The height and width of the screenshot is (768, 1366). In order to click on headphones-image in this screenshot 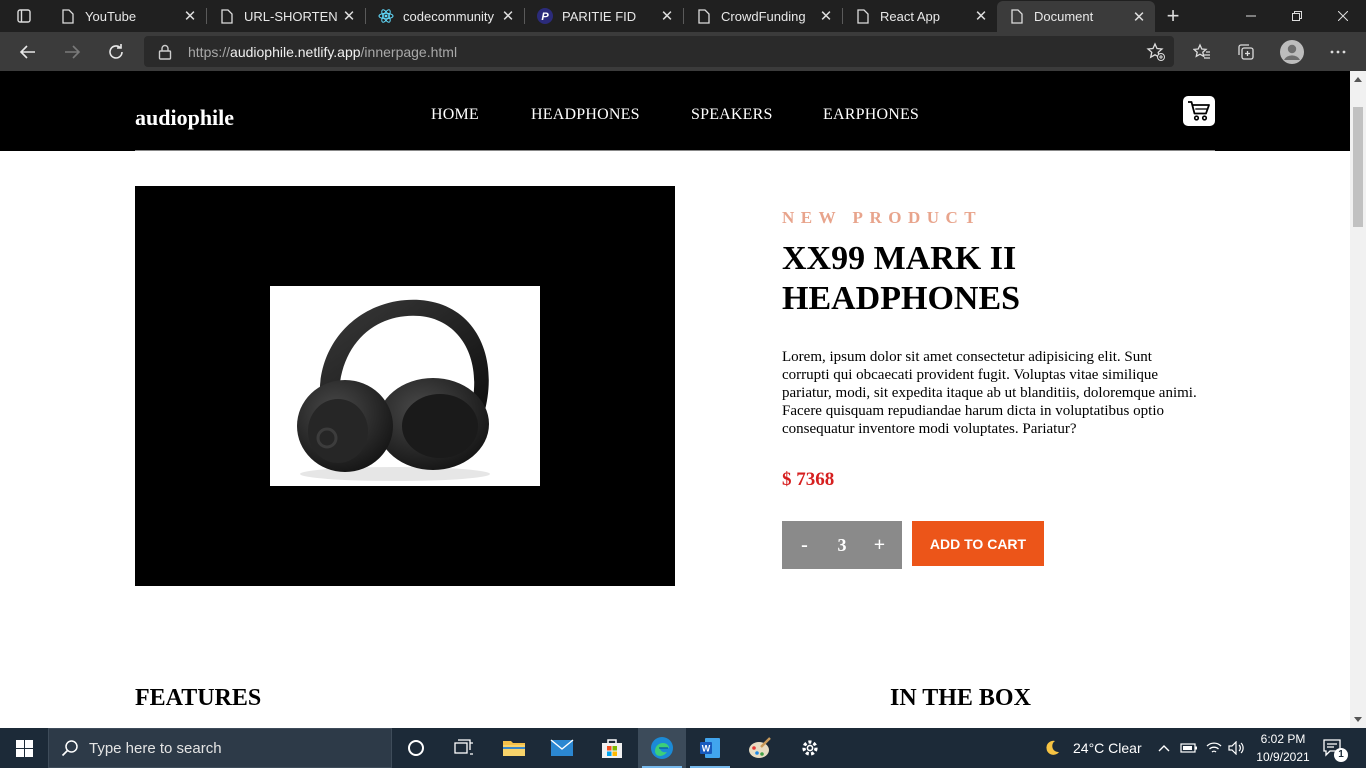, I will do `click(393, 390)`.